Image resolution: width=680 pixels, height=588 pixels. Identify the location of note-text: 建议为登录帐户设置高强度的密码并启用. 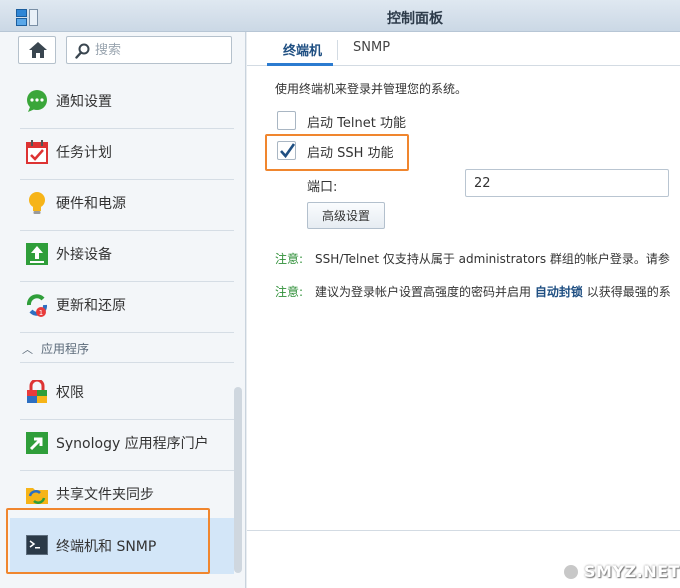
(423, 292).